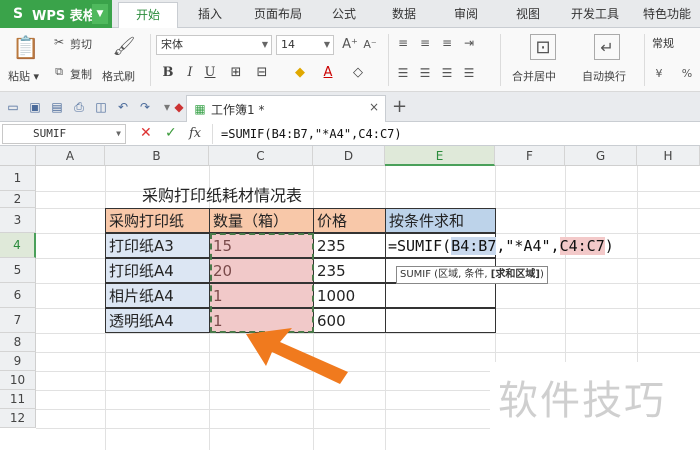 The width and height of the screenshot is (700, 450). What do you see at coordinates (474, 246) in the screenshot?
I see `formula-range-arg1: B4:B7` at bounding box center [474, 246].